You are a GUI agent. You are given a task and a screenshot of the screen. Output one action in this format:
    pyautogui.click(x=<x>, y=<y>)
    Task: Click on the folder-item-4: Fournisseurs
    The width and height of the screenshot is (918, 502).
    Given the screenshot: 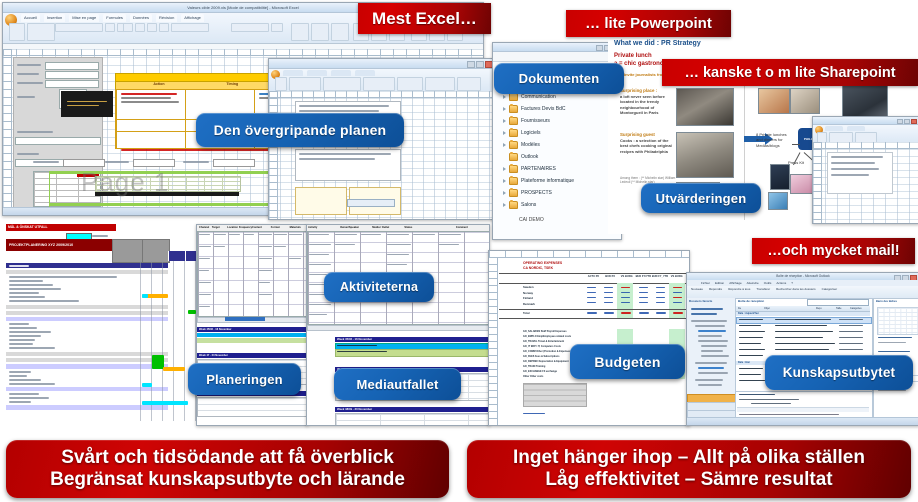 What is the action you would take?
    pyautogui.click(x=526, y=120)
    